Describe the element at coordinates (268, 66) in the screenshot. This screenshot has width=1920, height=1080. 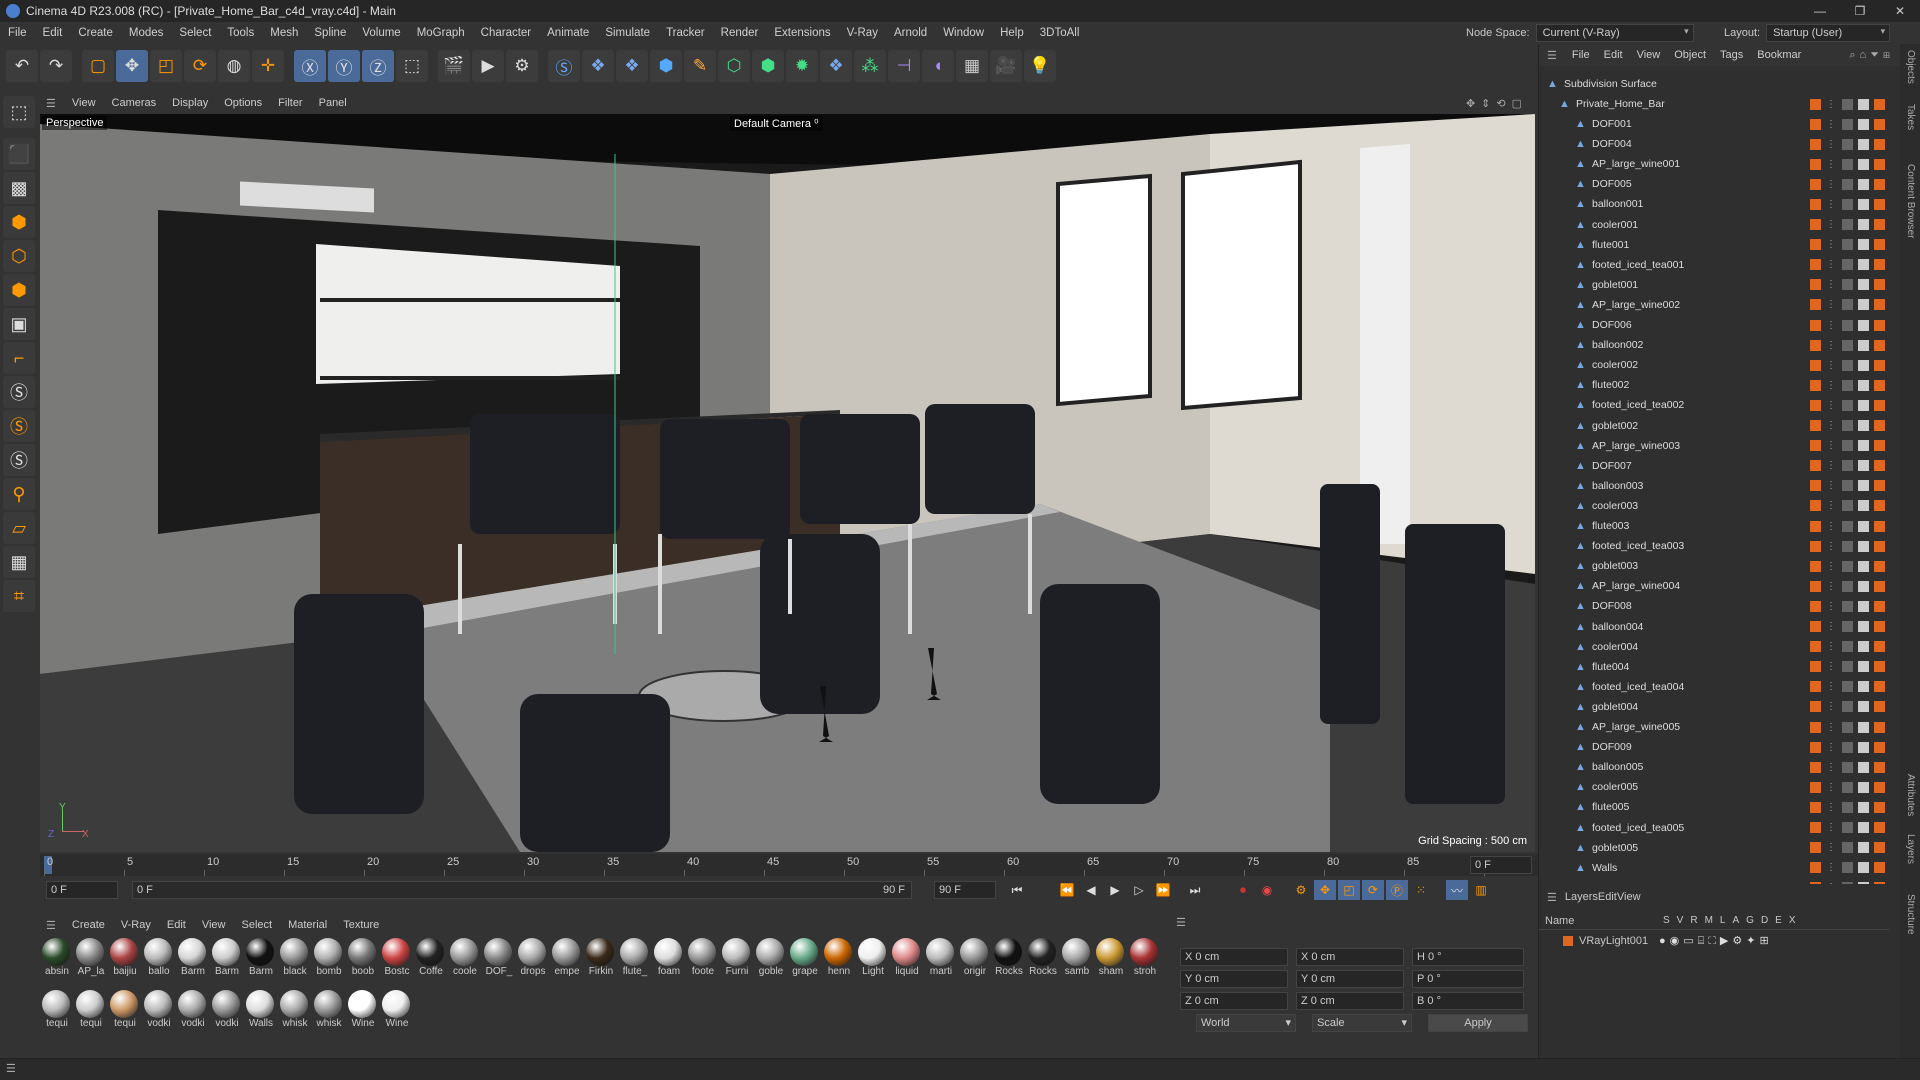
I see `axis-center-icon: ✛` at that location.